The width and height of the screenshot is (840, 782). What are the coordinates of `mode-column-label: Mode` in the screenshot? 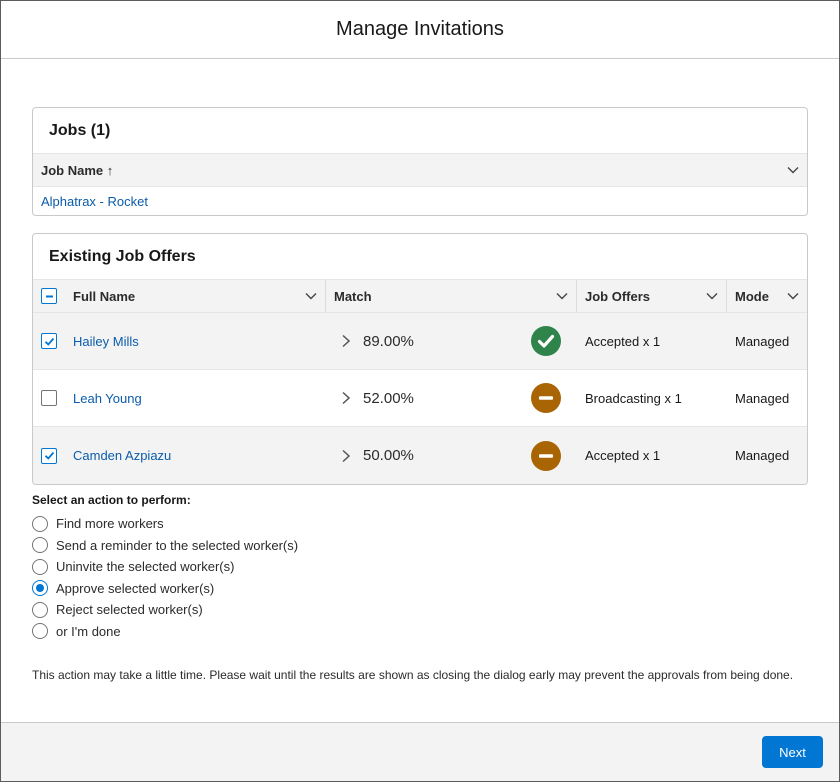 It's located at (752, 296).